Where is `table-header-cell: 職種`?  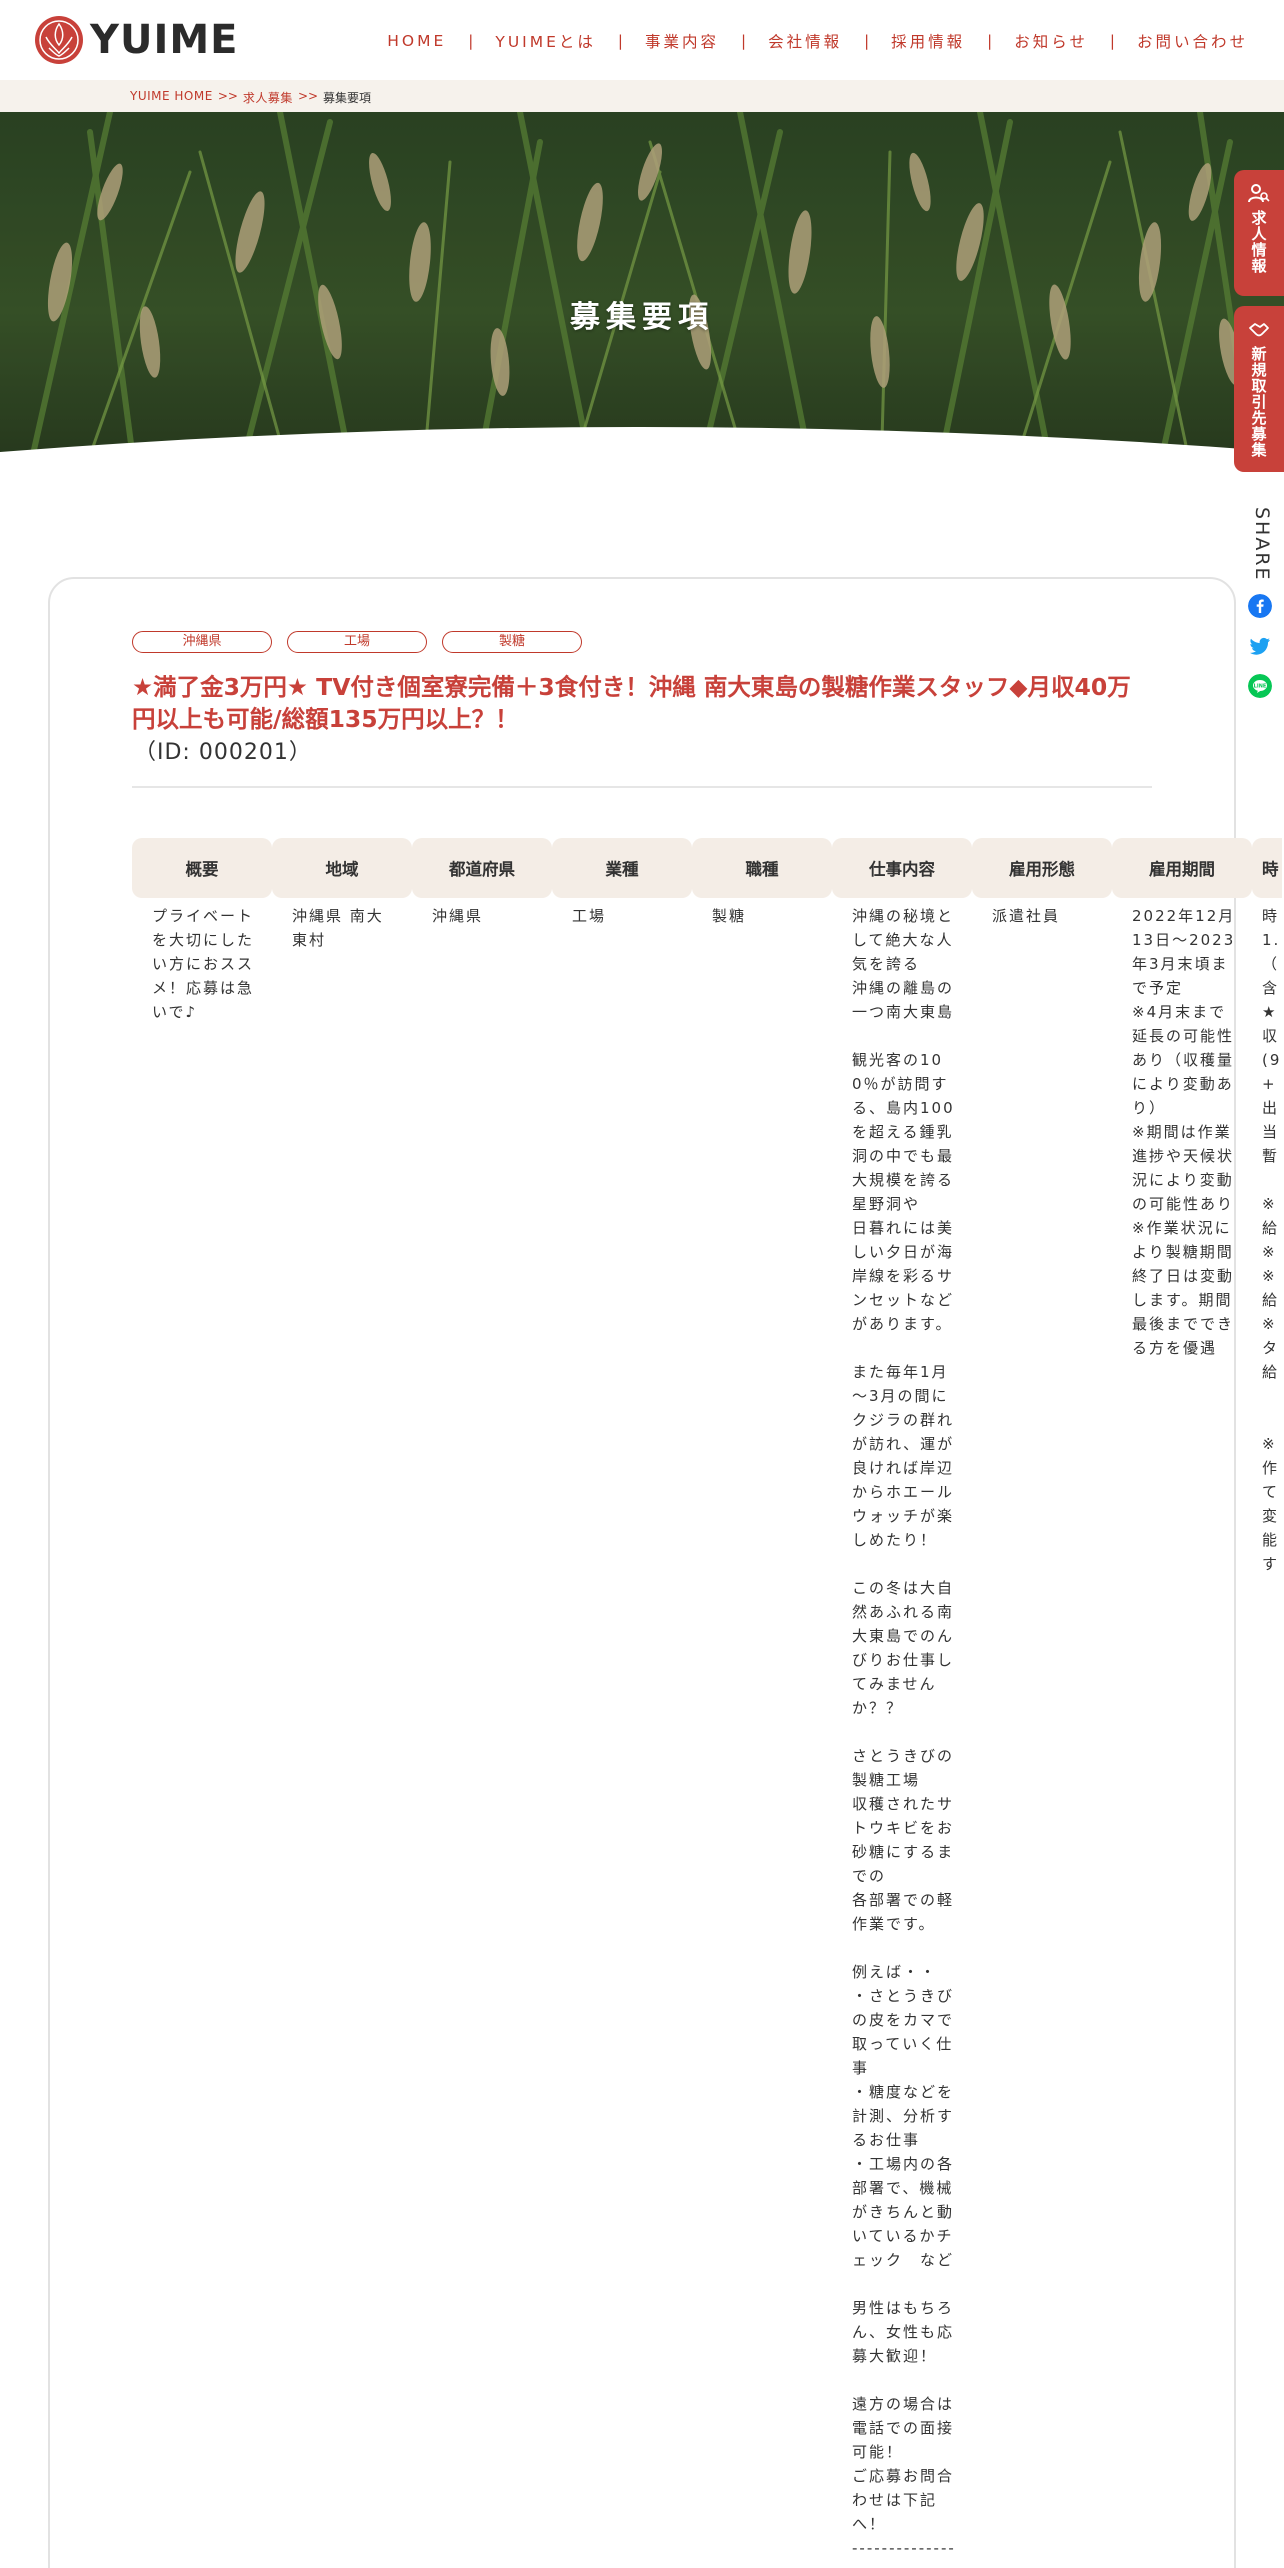
table-header-cell: 職種 is located at coordinates (762, 868).